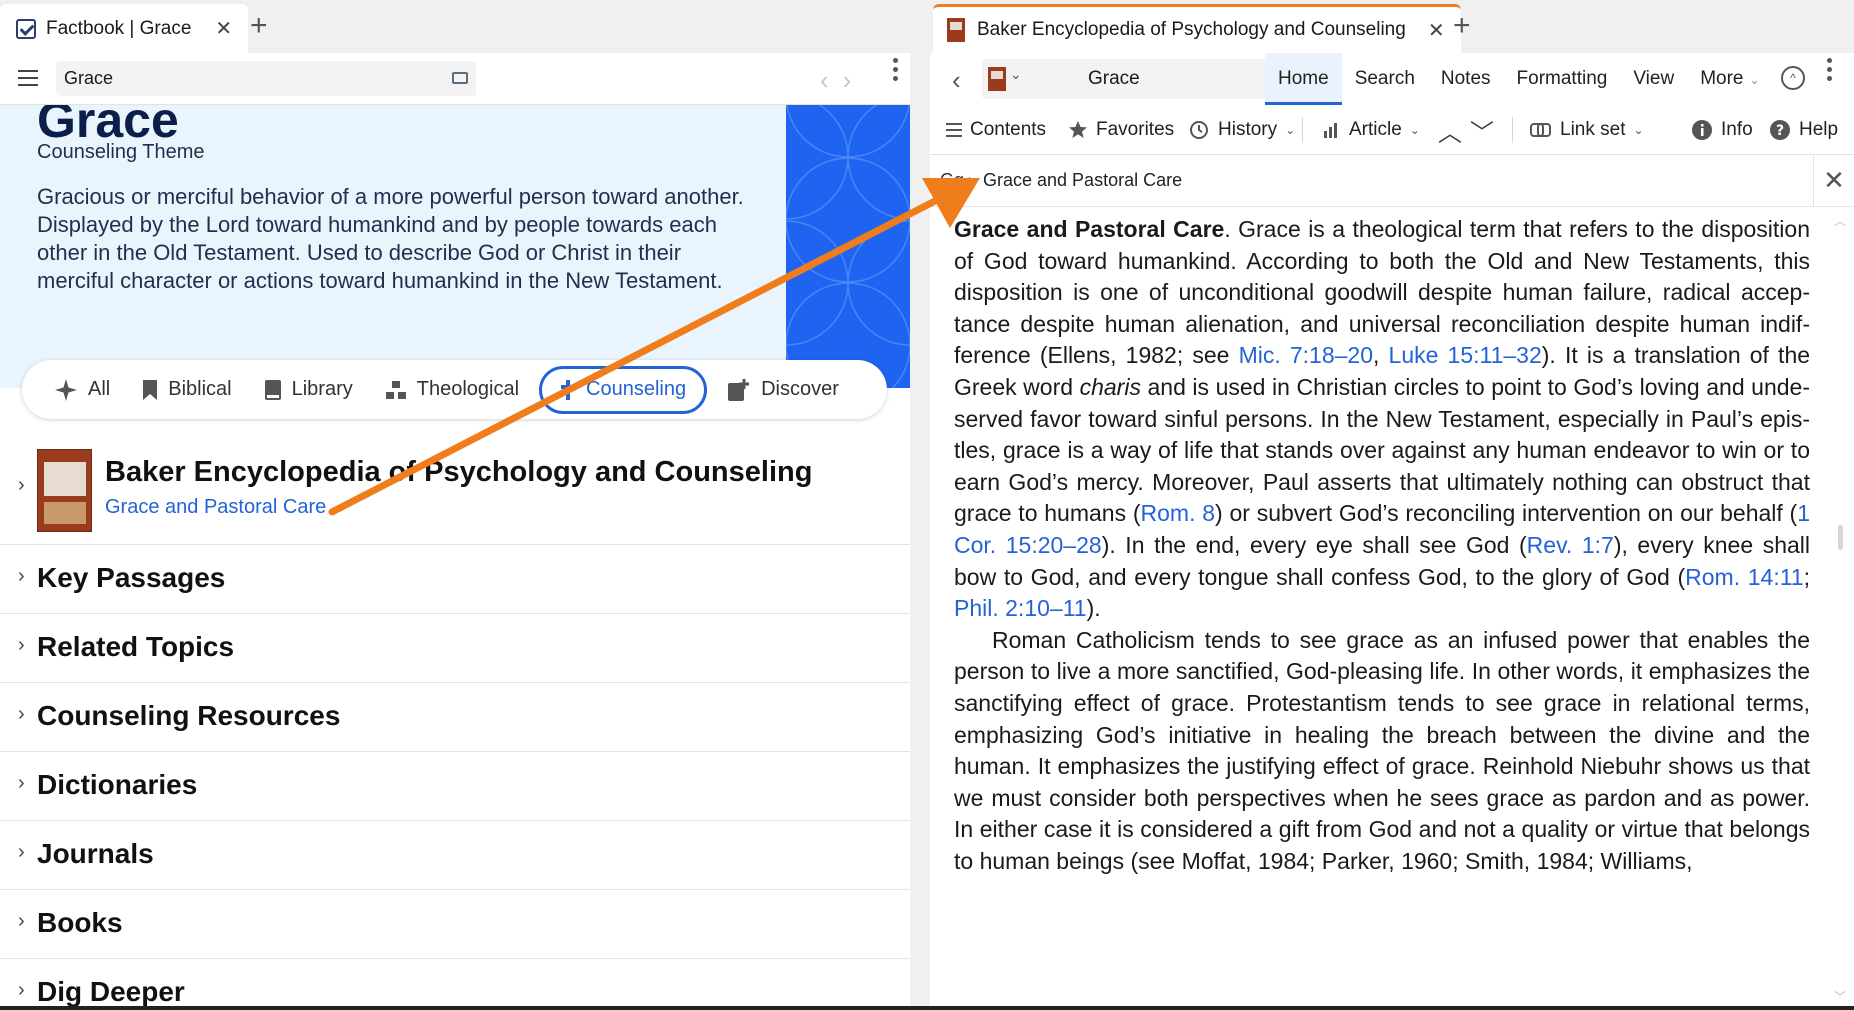  What do you see at coordinates (272, 389) in the screenshot?
I see `book-icon` at bounding box center [272, 389].